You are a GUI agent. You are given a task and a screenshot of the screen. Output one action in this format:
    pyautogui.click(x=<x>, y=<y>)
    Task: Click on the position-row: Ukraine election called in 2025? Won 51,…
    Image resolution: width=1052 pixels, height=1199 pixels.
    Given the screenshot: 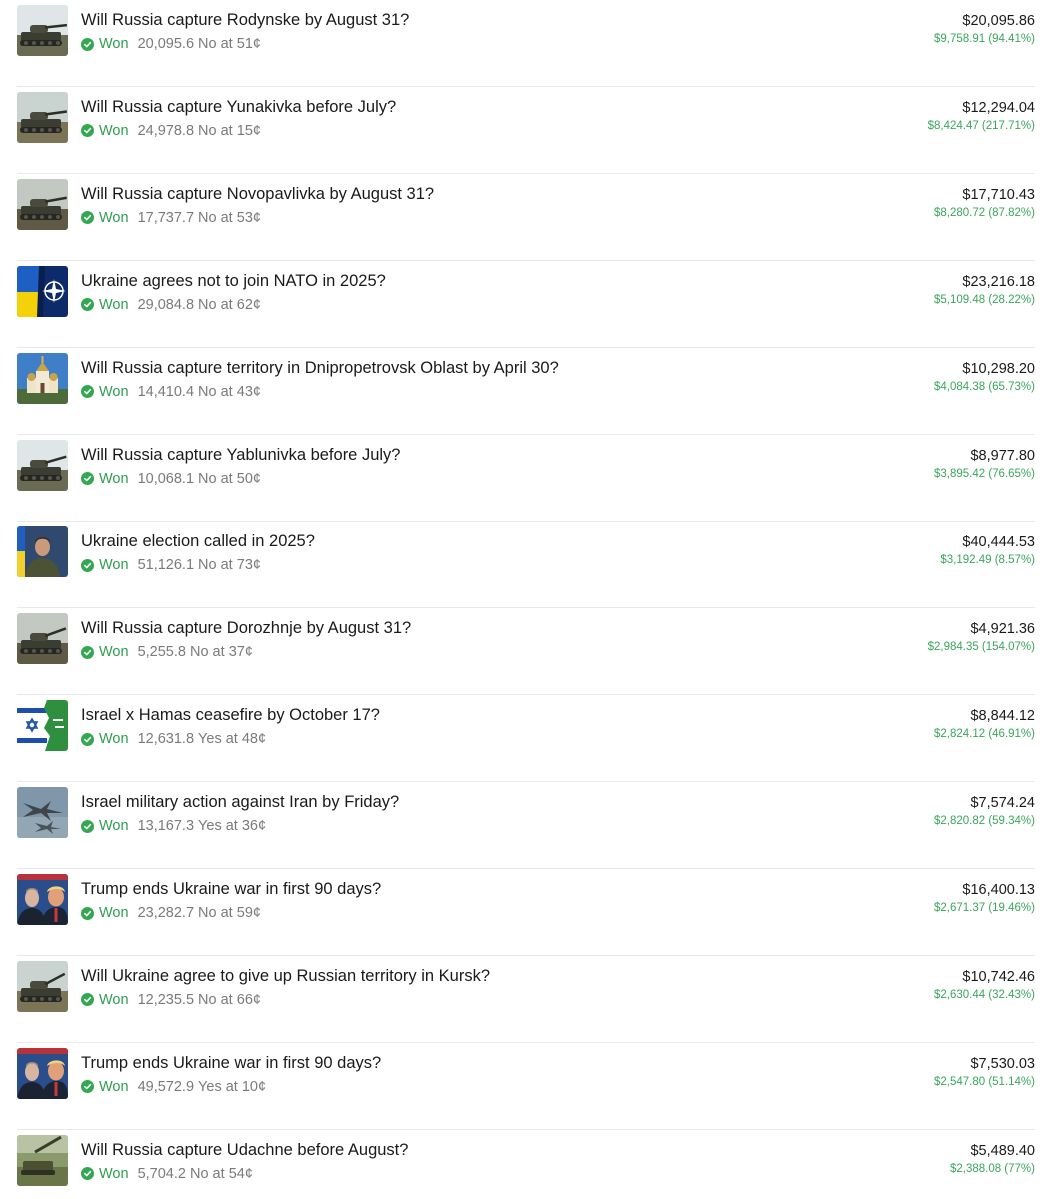 What is the action you would take?
    pyautogui.click(x=526, y=565)
    